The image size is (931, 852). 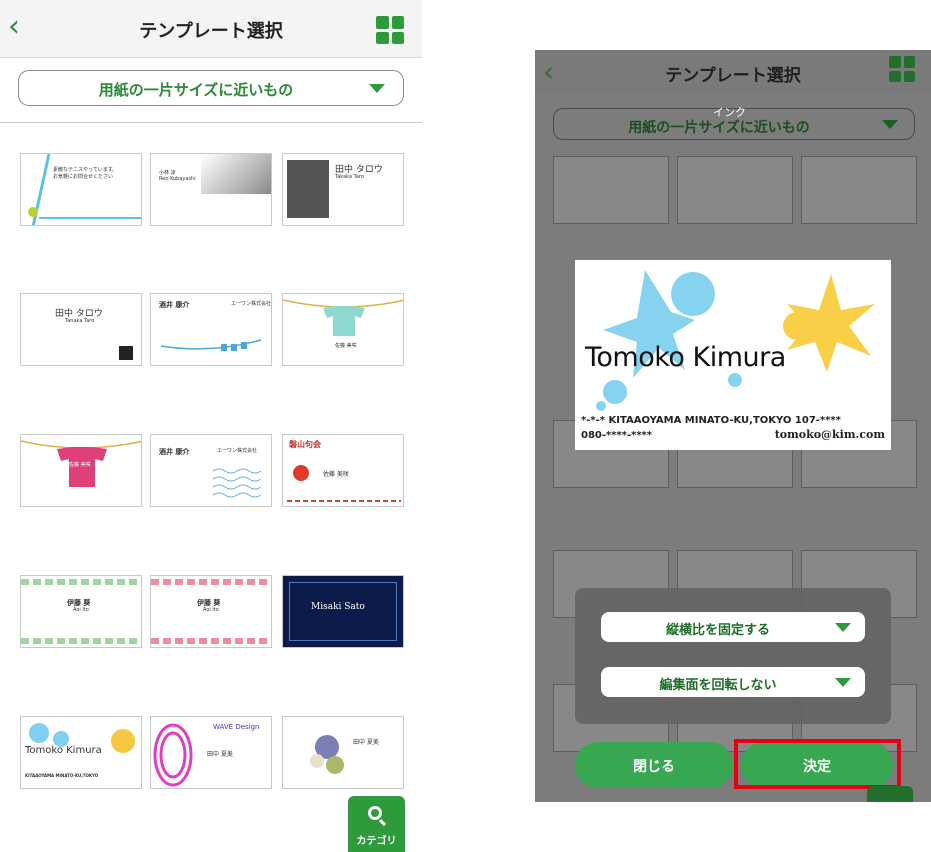 I want to click on divider, so click(x=211, y=122).